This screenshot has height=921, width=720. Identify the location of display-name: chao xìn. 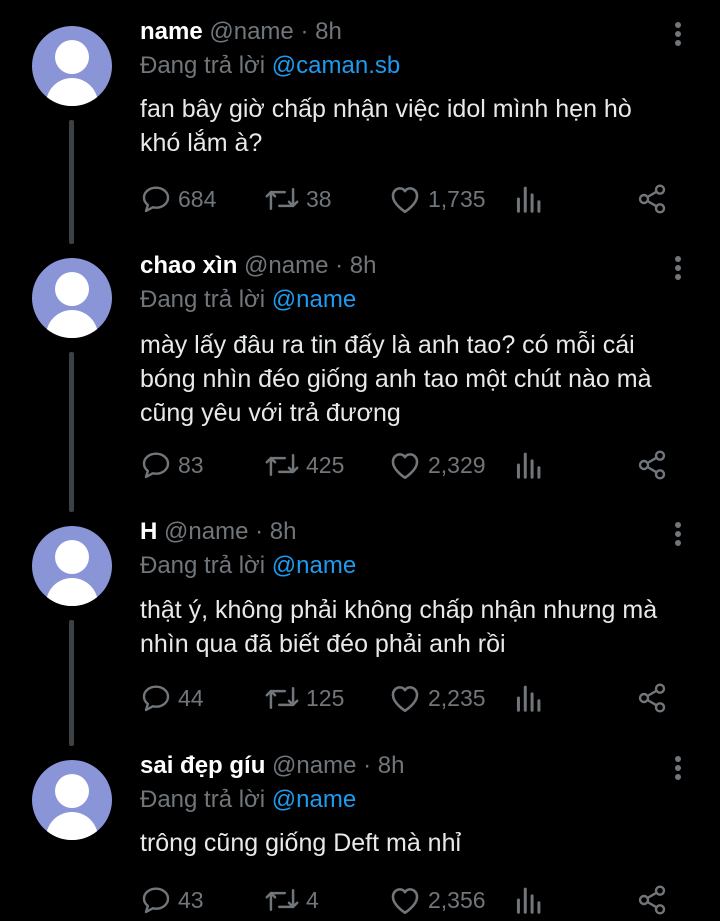
(188, 265).